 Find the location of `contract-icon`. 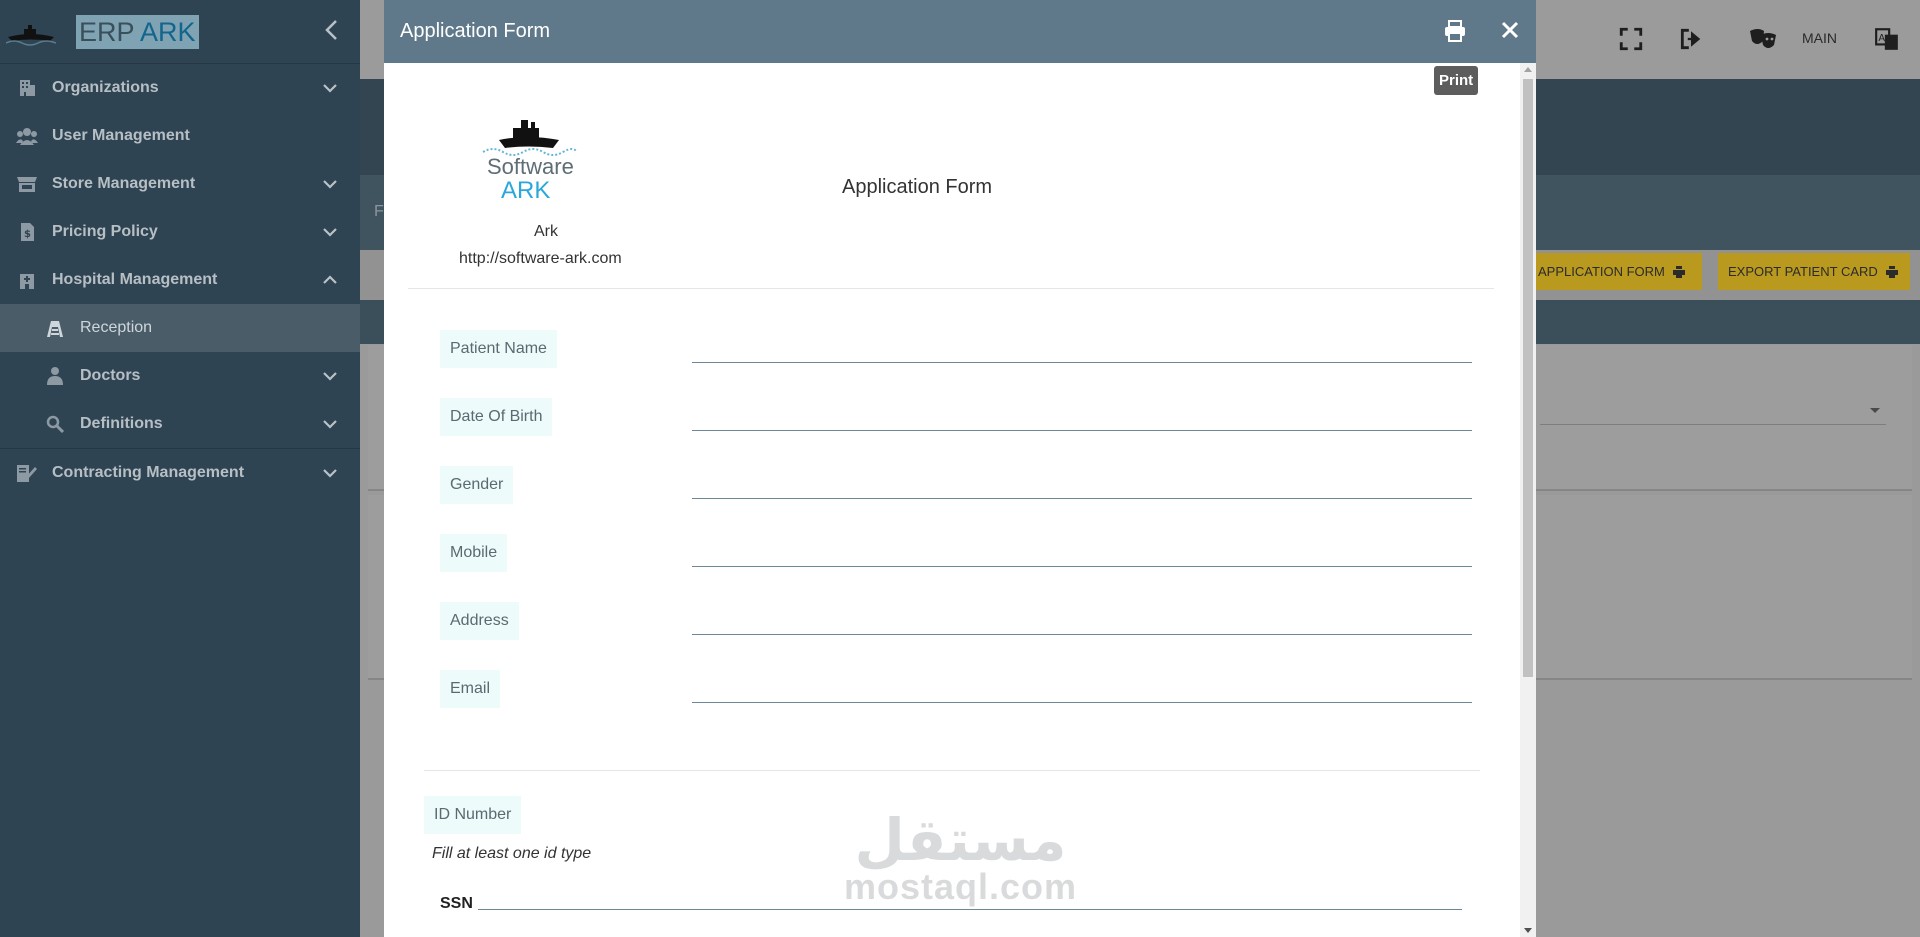

contract-icon is located at coordinates (27, 473).